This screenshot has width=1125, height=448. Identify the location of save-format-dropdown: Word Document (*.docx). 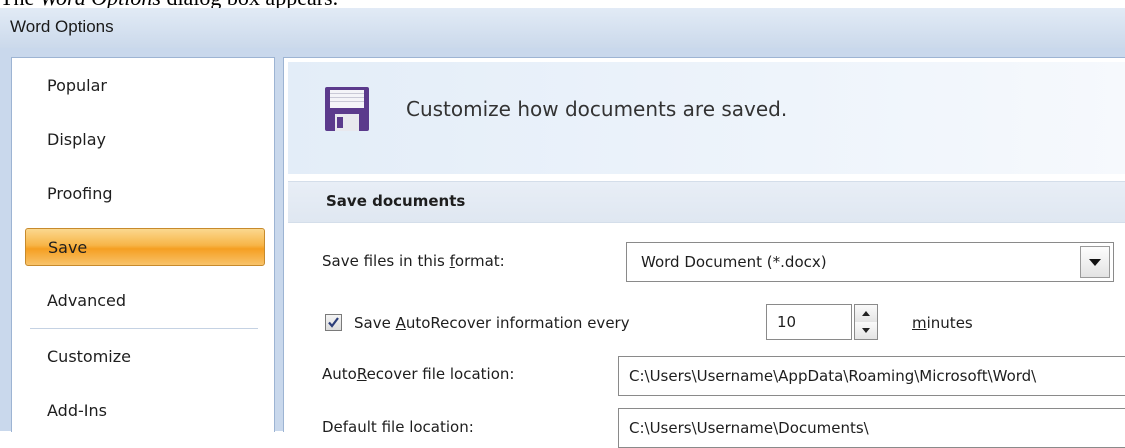
(870, 262).